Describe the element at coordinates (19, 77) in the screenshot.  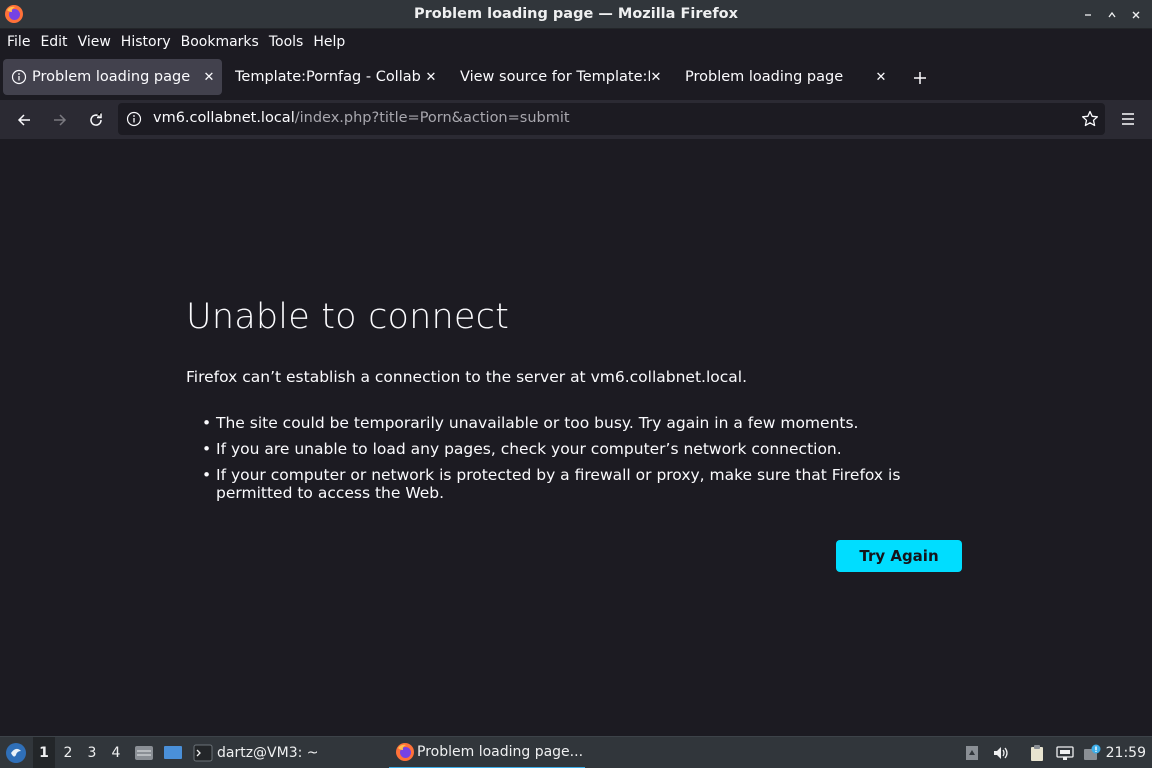
I see `info-icon` at that location.